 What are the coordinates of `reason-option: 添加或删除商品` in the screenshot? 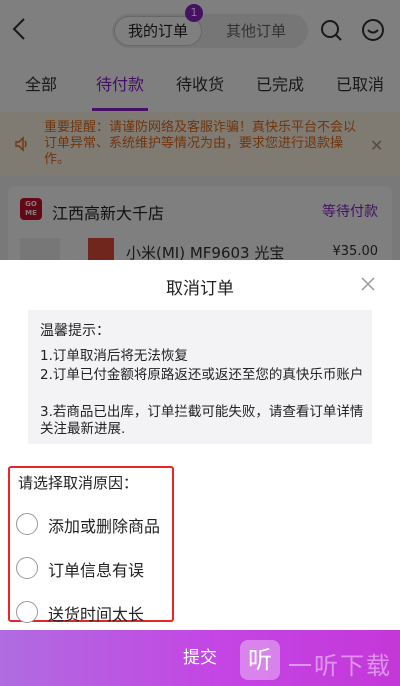 It's located at (116, 524).